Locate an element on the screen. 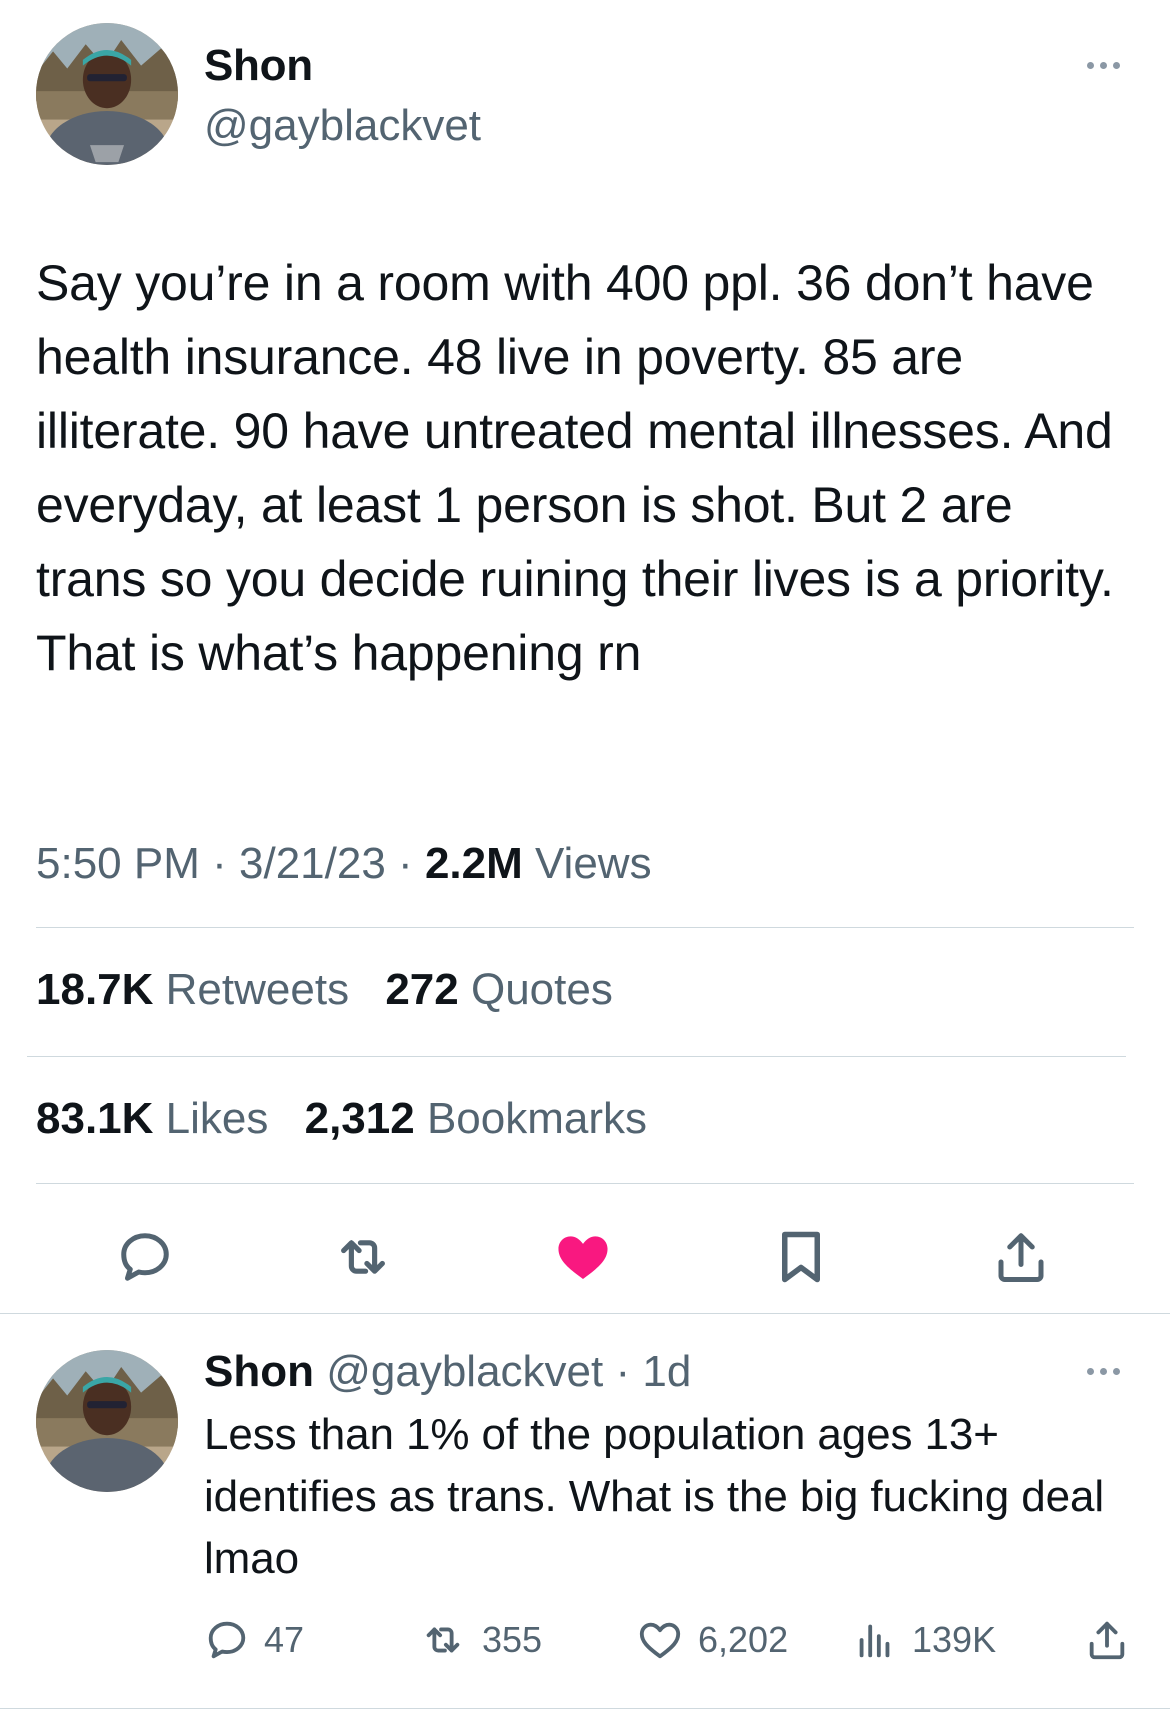 This screenshot has height=1714, width=1170. quotes-stat: 272 Quotes is located at coordinates (499, 989).